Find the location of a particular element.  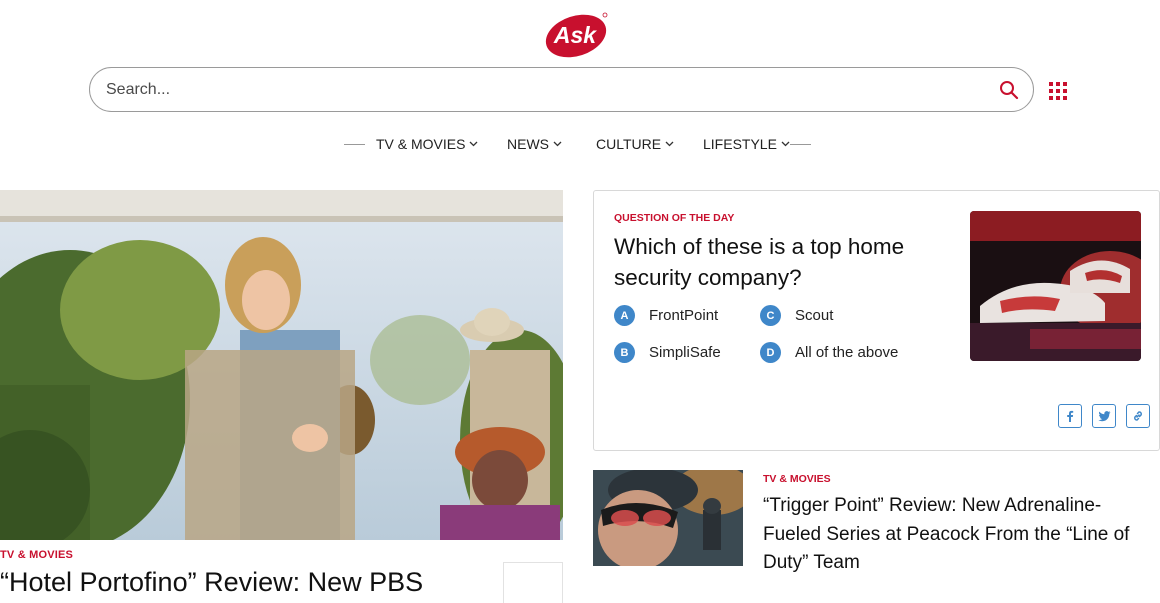

qotd-option-a: A FrontPoint is located at coordinates (666, 315).